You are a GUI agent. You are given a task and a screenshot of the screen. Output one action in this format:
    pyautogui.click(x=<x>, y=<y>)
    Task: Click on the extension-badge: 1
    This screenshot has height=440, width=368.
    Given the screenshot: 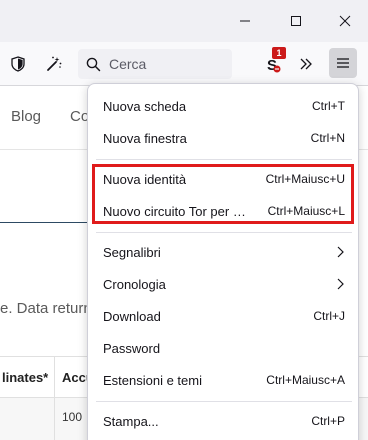 What is the action you would take?
    pyautogui.click(x=279, y=53)
    